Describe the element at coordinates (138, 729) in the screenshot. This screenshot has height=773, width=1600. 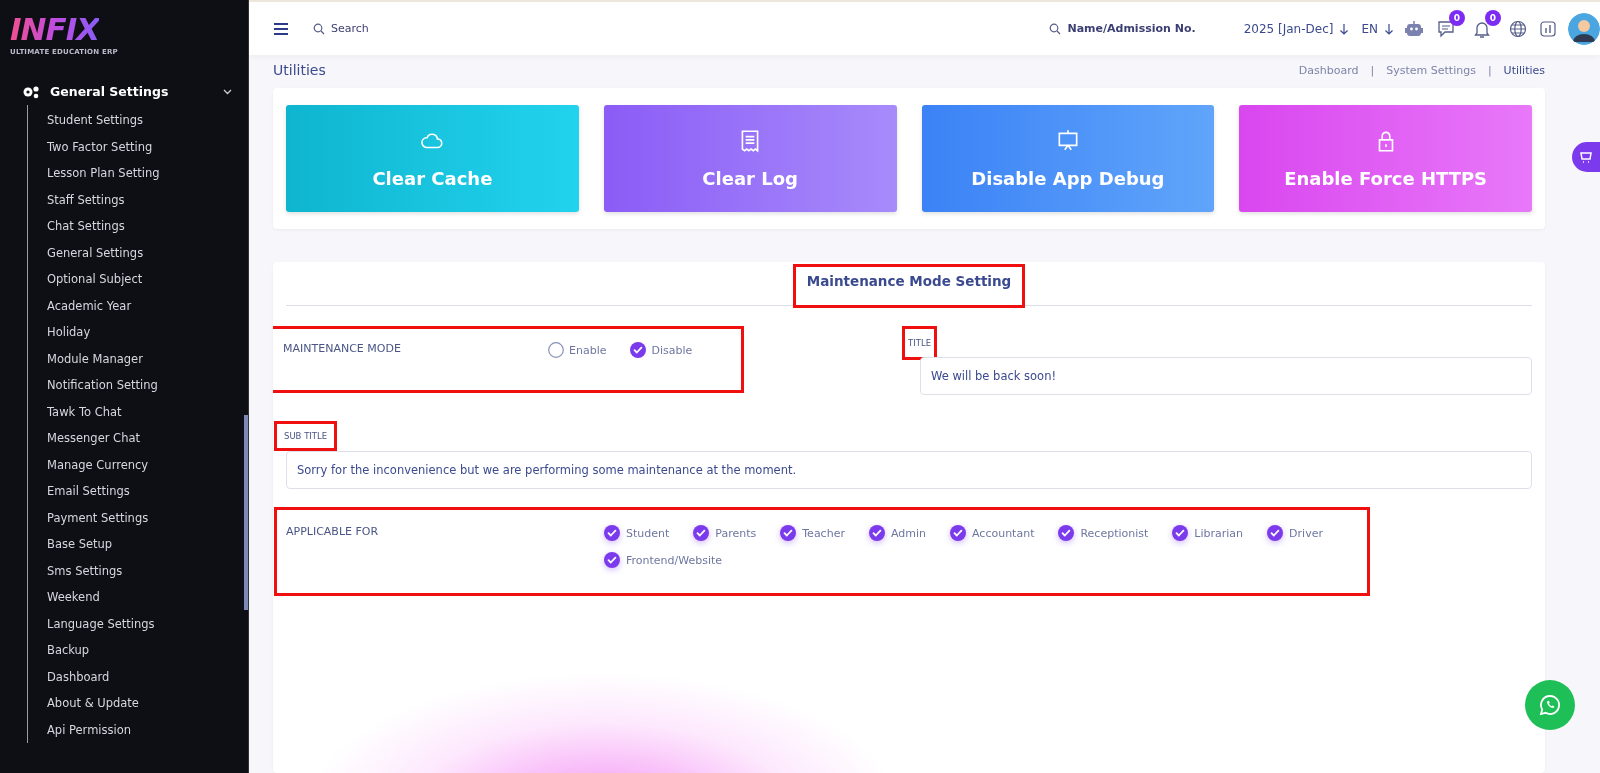
I see `sidebar-item: Api Permission` at that location.